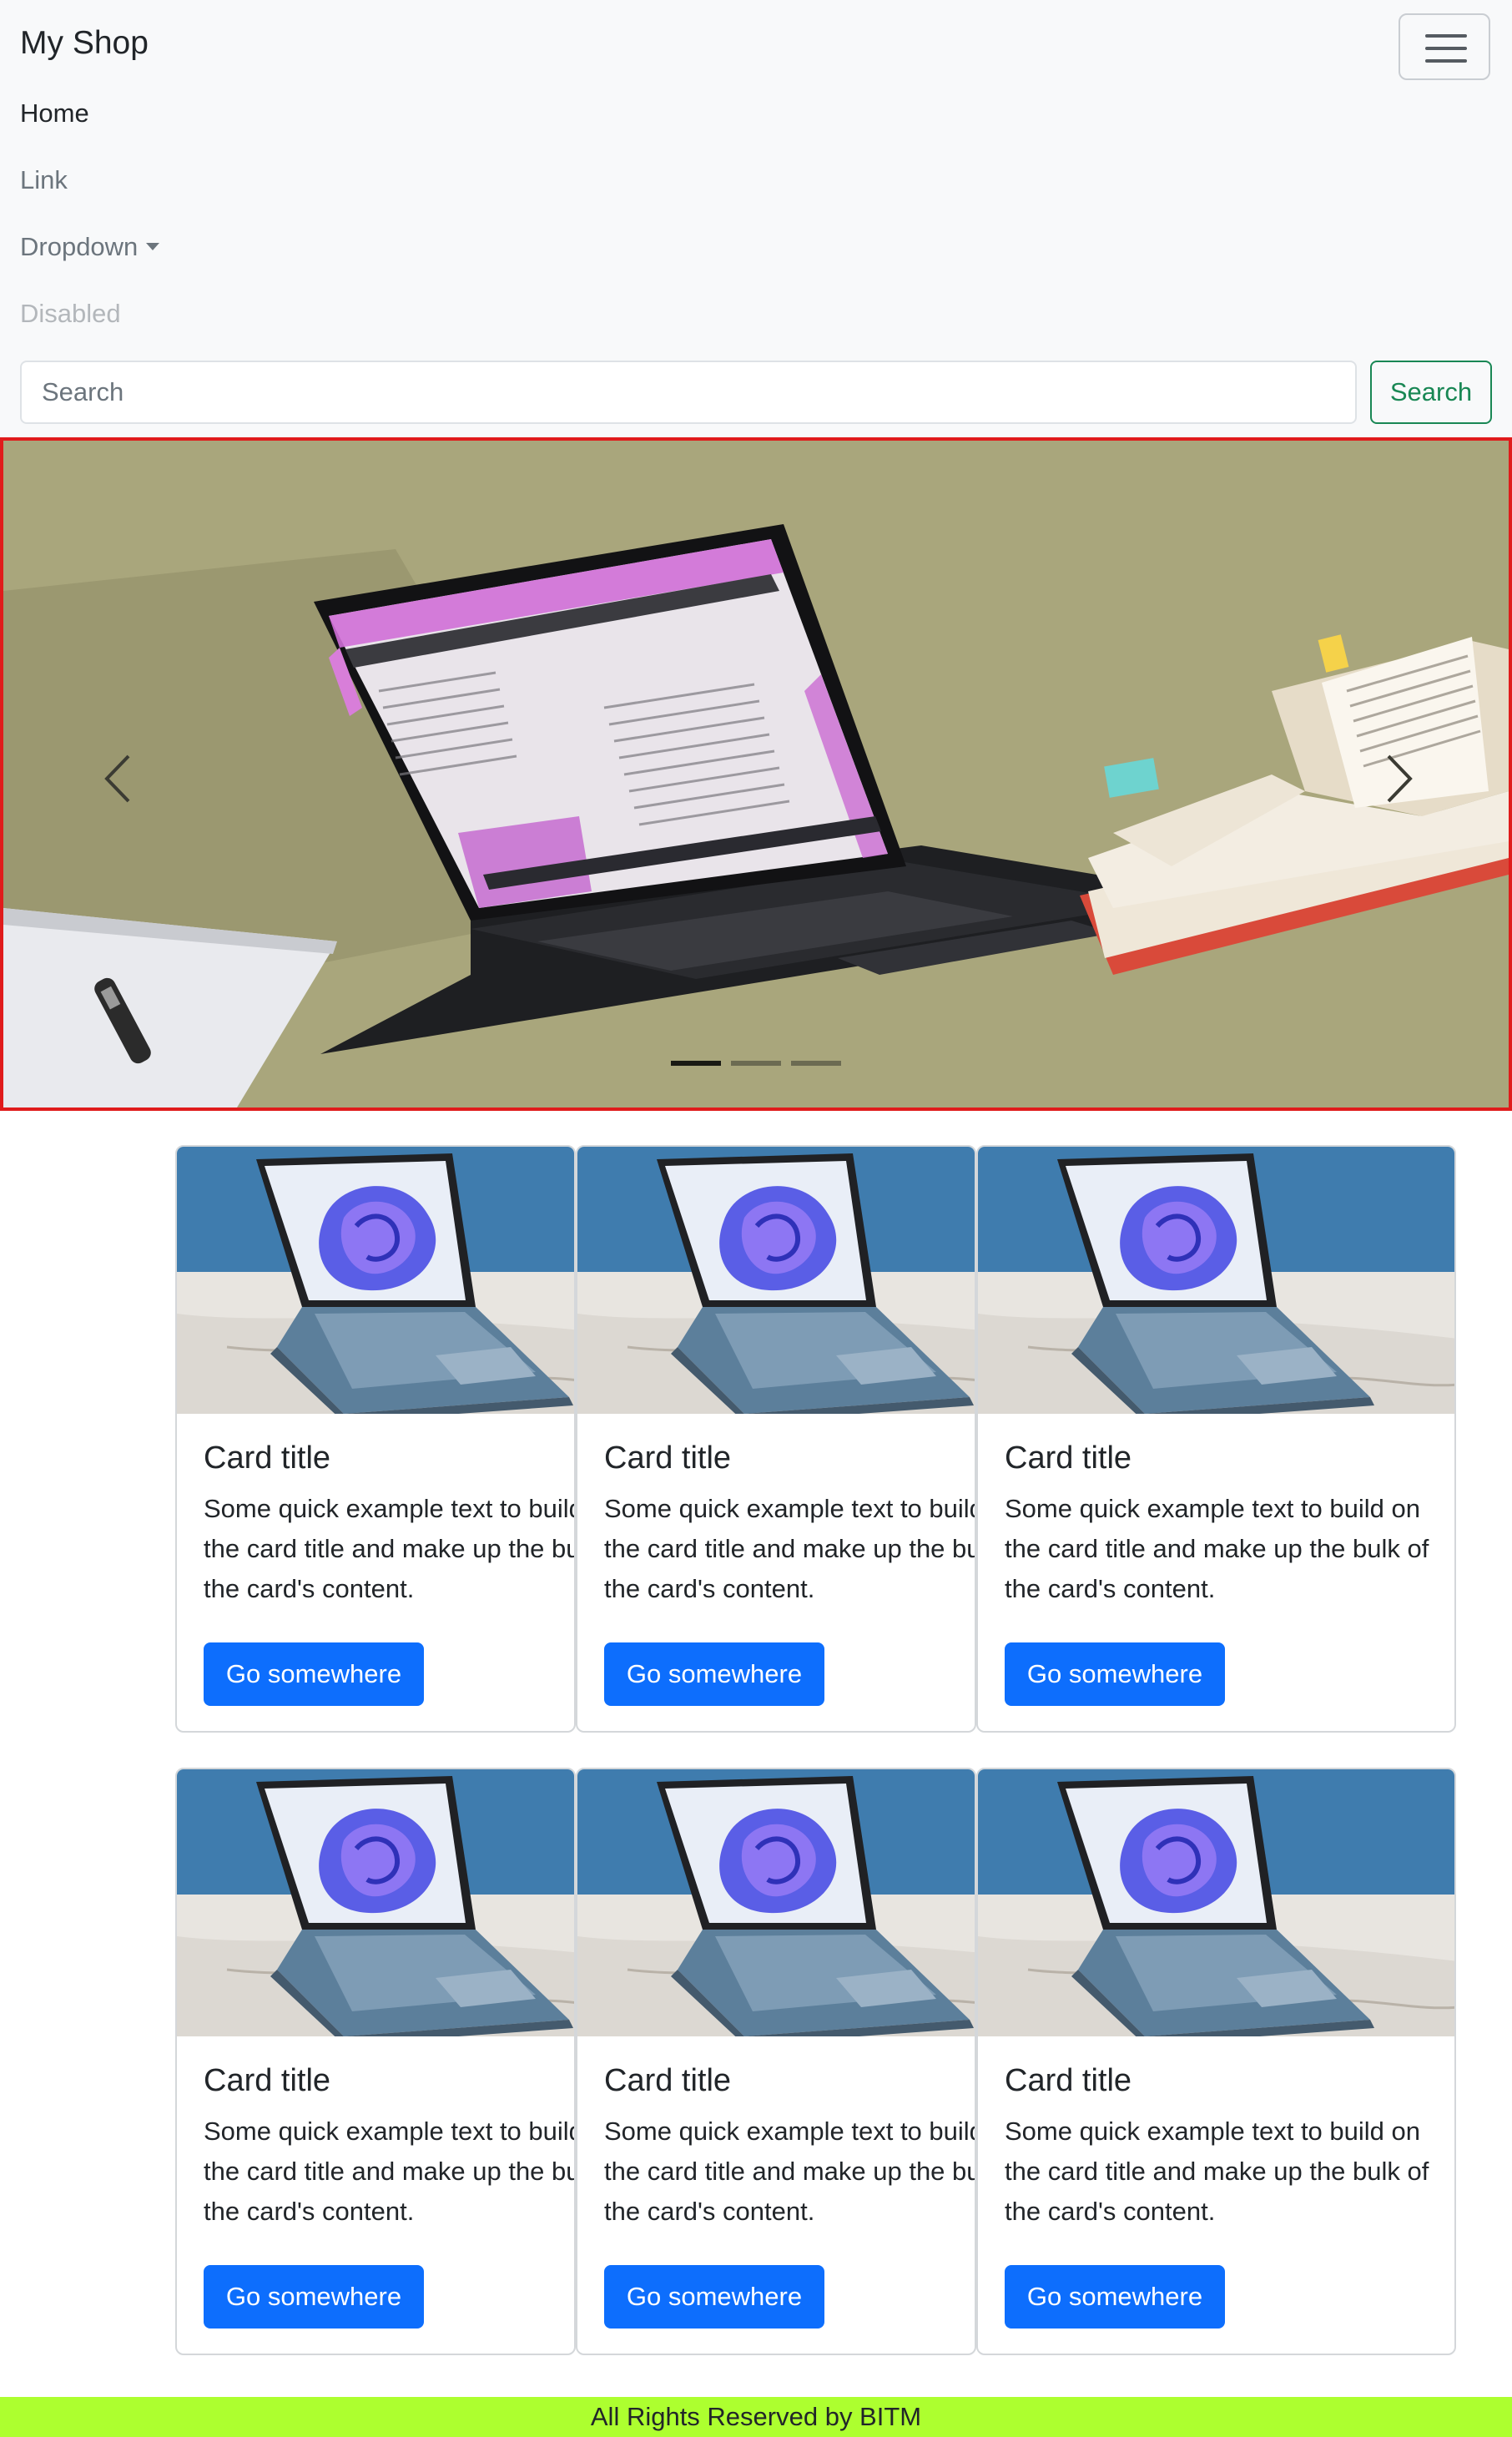  I want to click on nav-link-dropdown-label: Dropdown, so click(79, 246).